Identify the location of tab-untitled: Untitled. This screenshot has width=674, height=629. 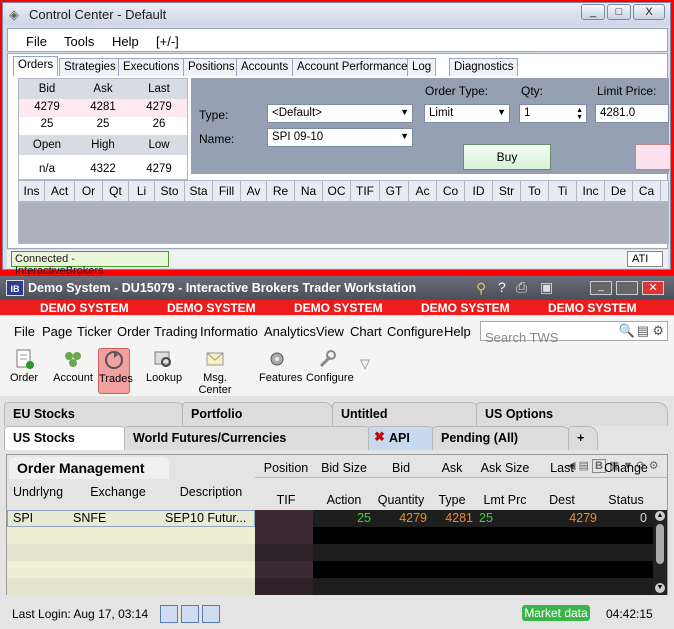
(406, 414).